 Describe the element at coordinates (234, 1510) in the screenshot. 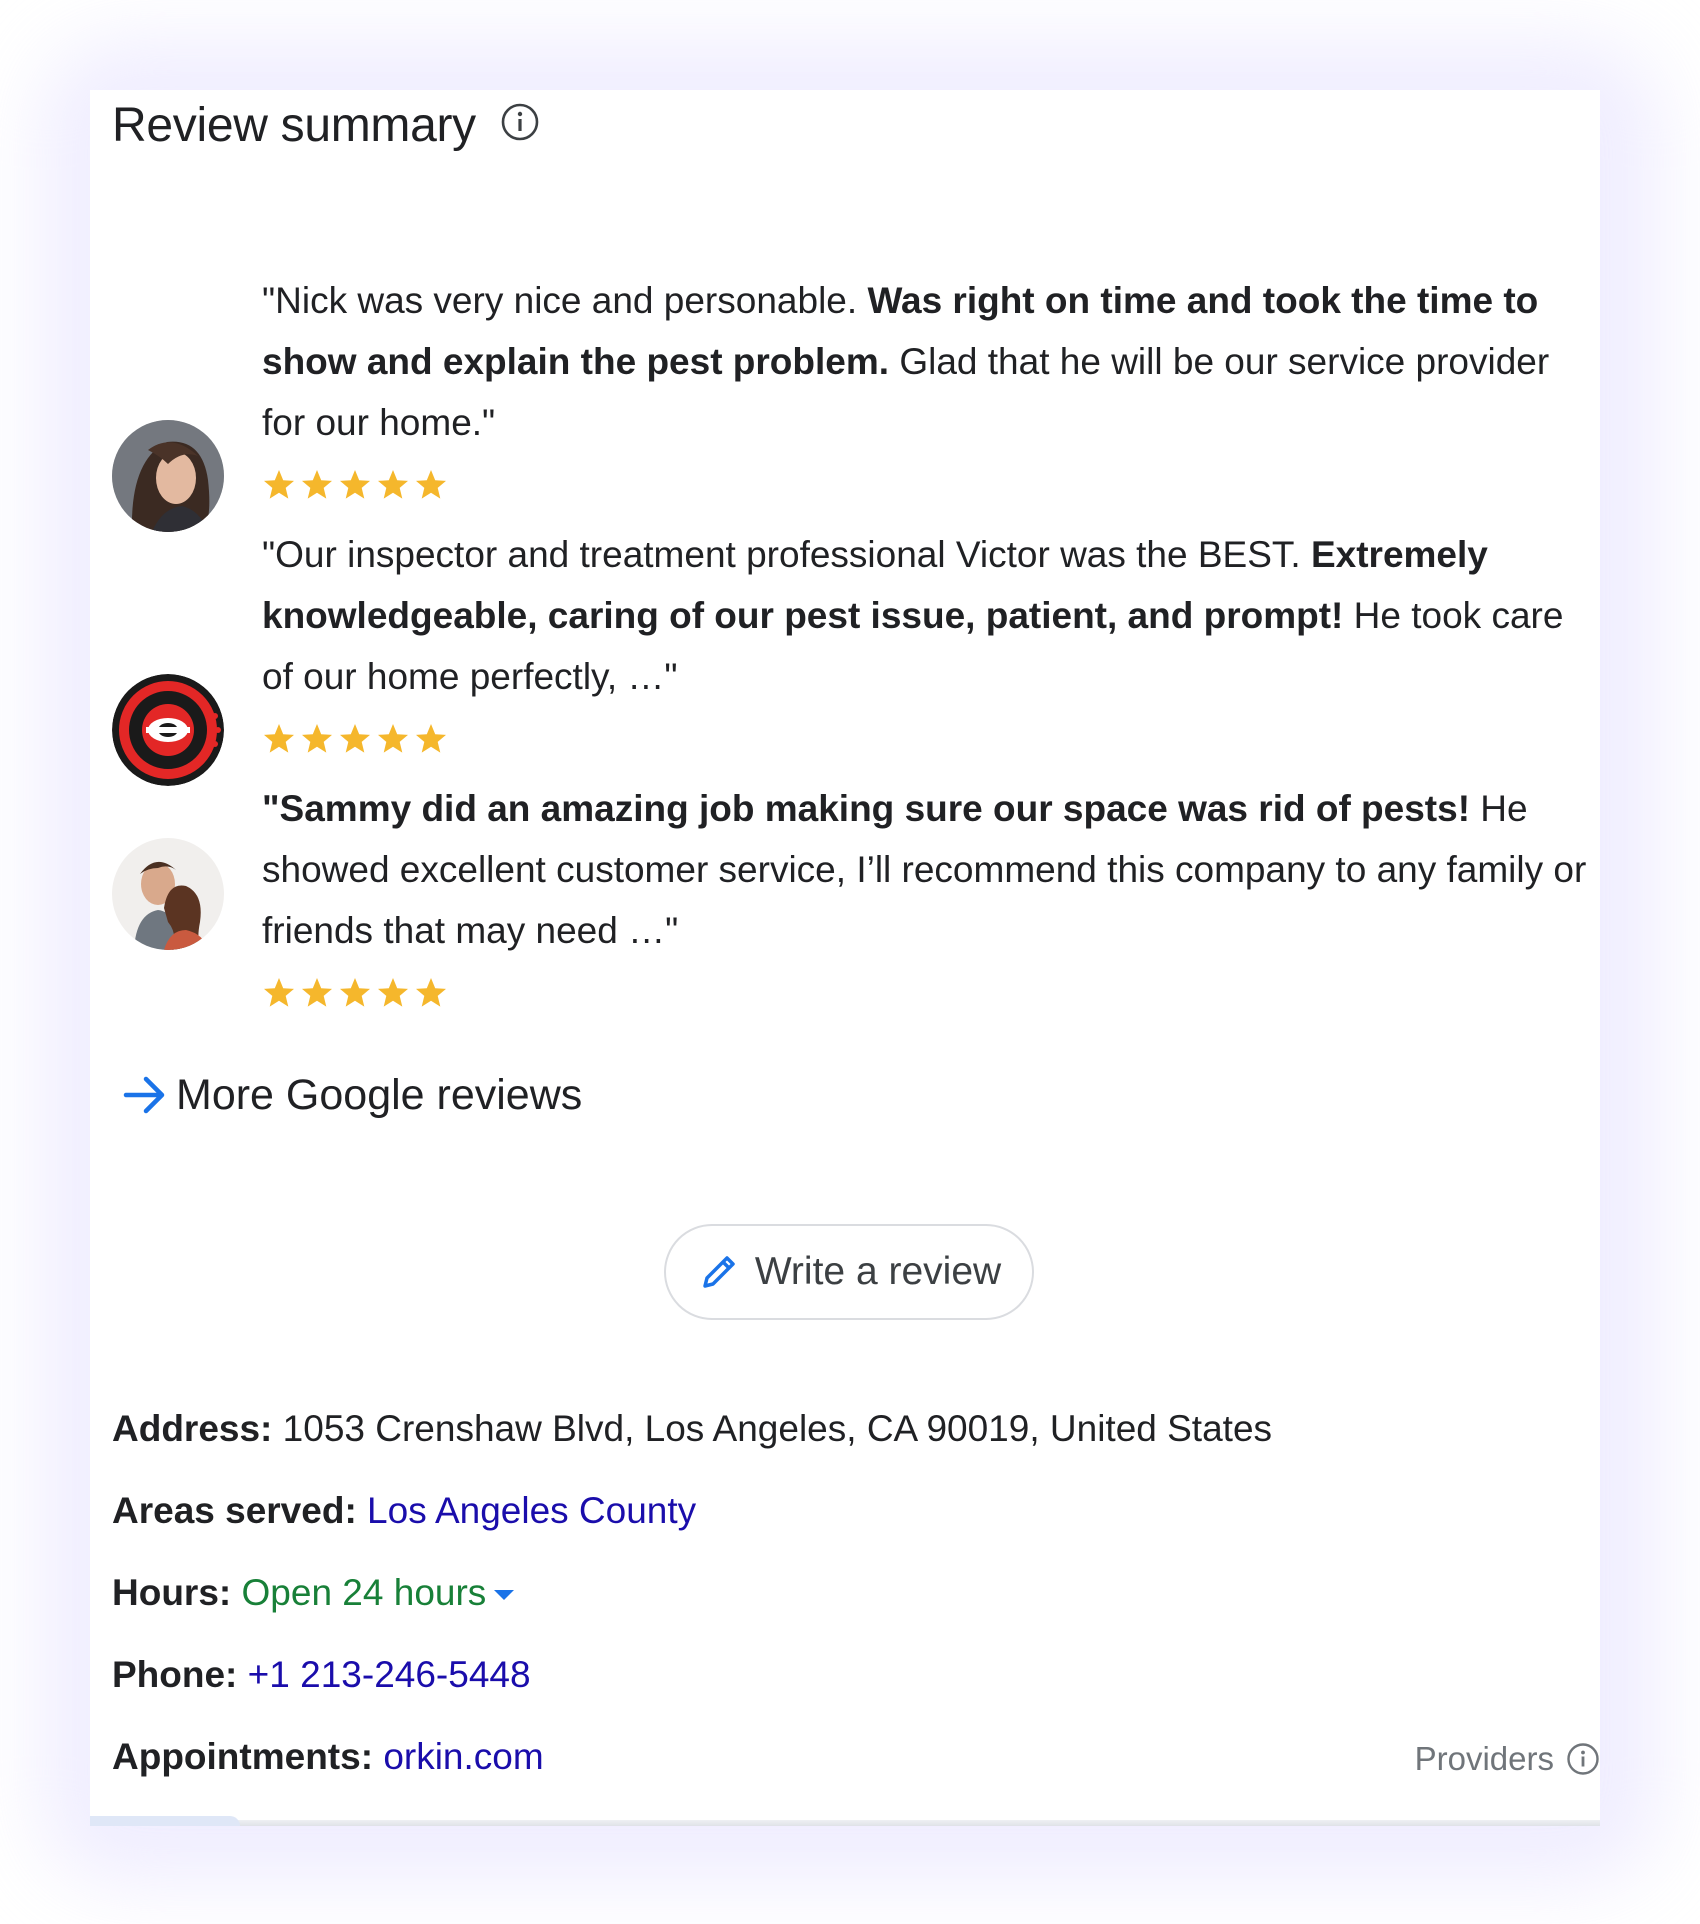

I see `areas-served-label: Areas served:` at that location.